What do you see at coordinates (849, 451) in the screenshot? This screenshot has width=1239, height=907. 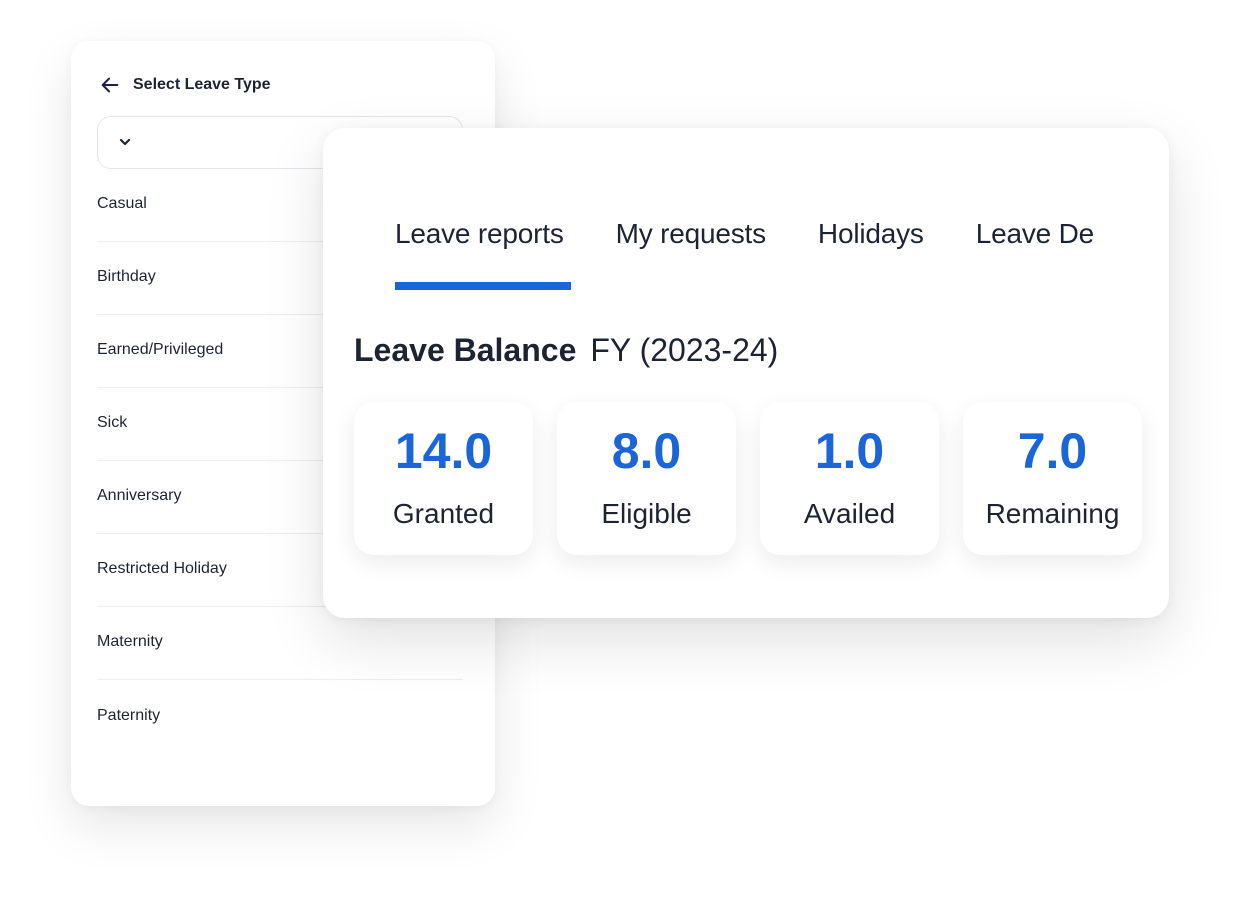 I see `card-value: 1.0` at bounding box center [849, 451].